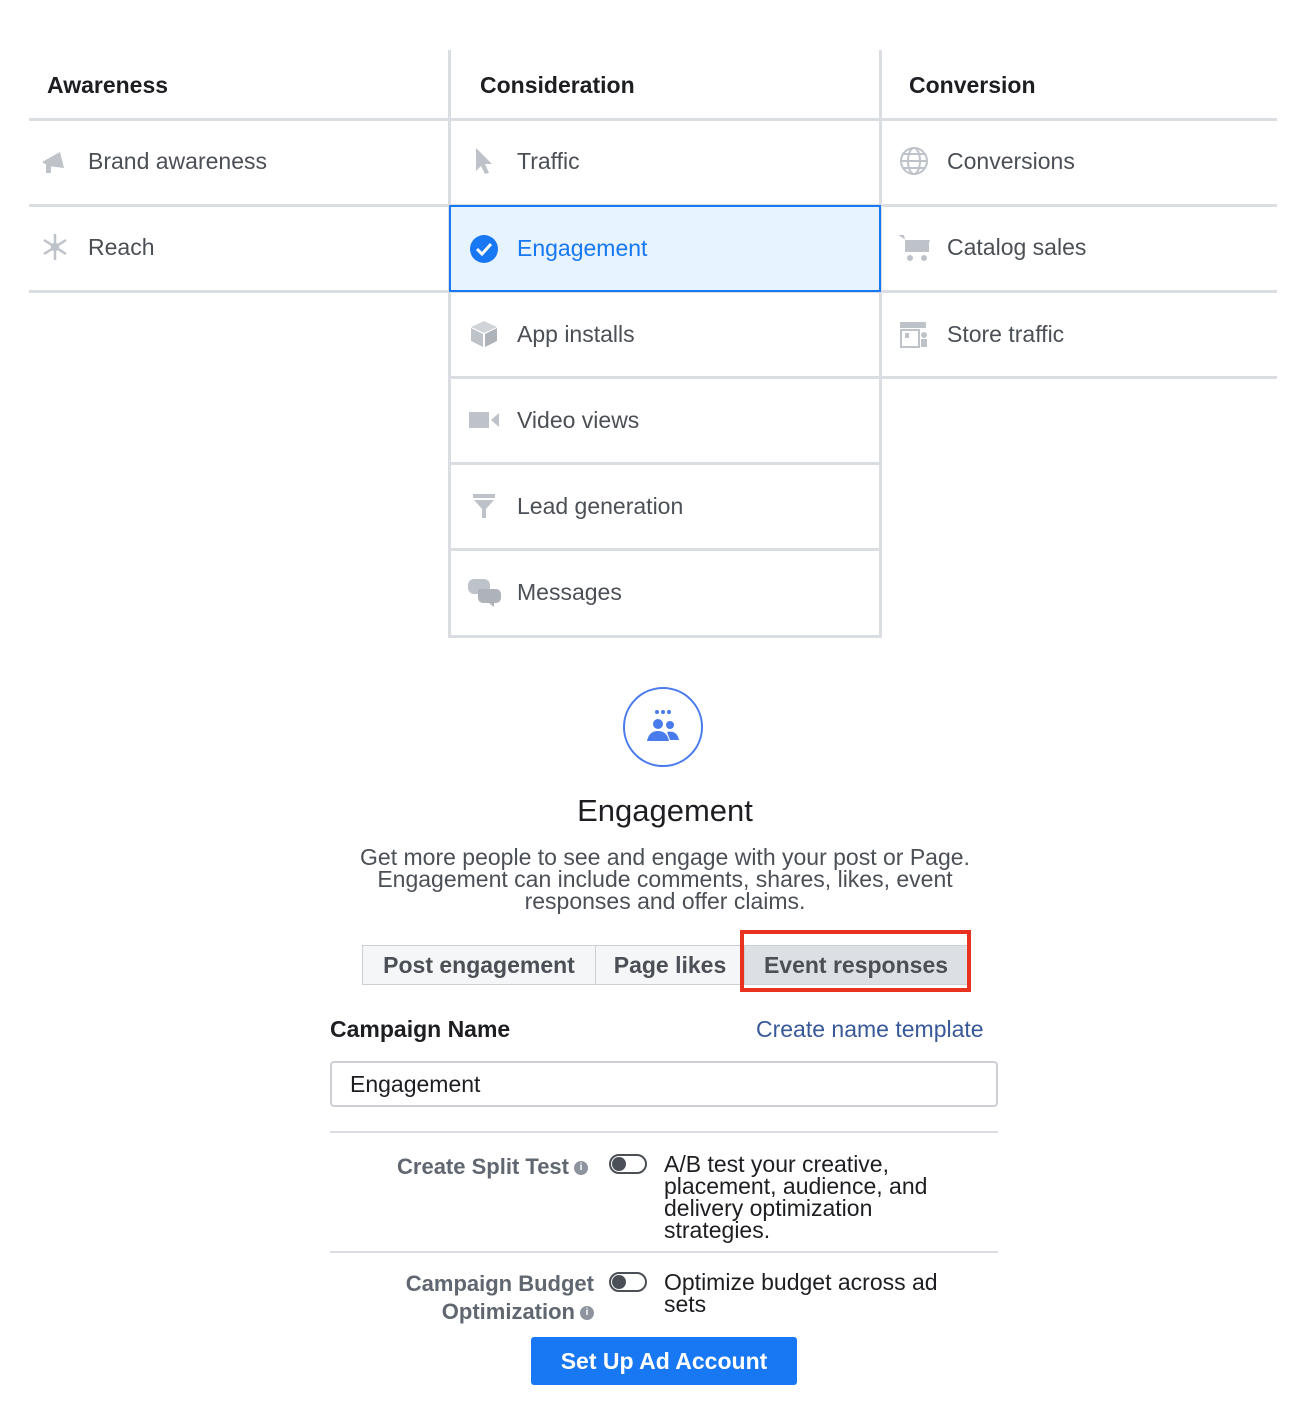 This screenshot has height=1425, width=1308. I want to click on column-header-awareness: Awareness, so click(108, 84).